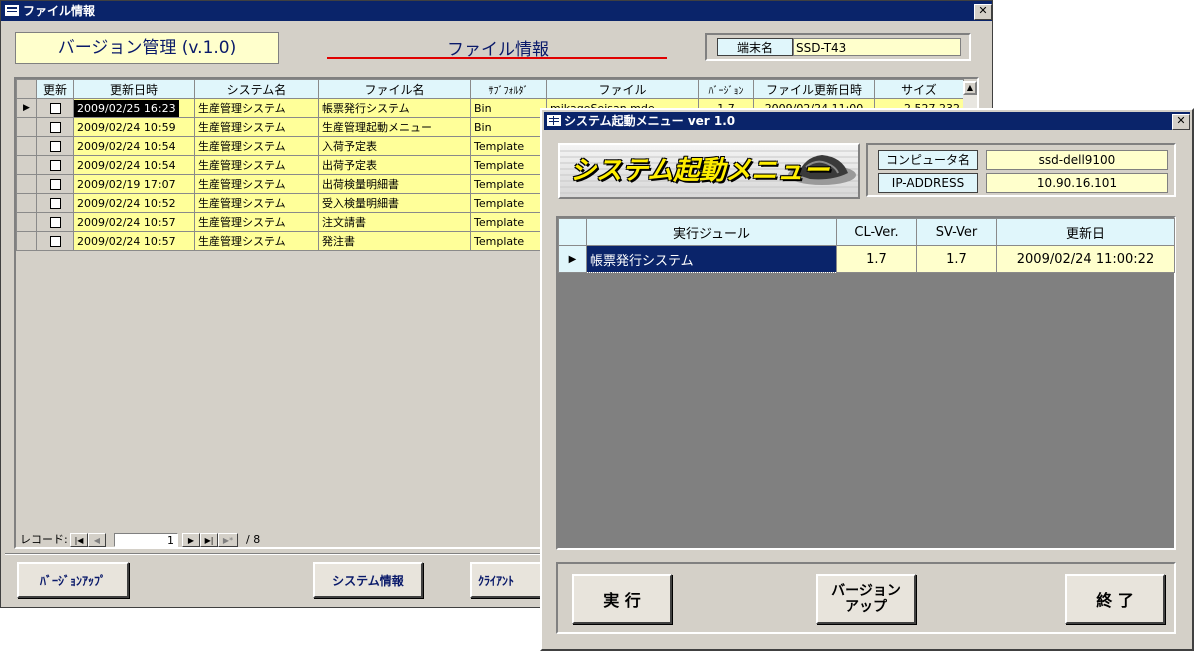 The height and width of the screenshot is (651, 1194). What do you see at coordinates (394, 146) in the screenshot?
I see `file-name-cell: 入荷予定表` at bounding box center [394, 146].